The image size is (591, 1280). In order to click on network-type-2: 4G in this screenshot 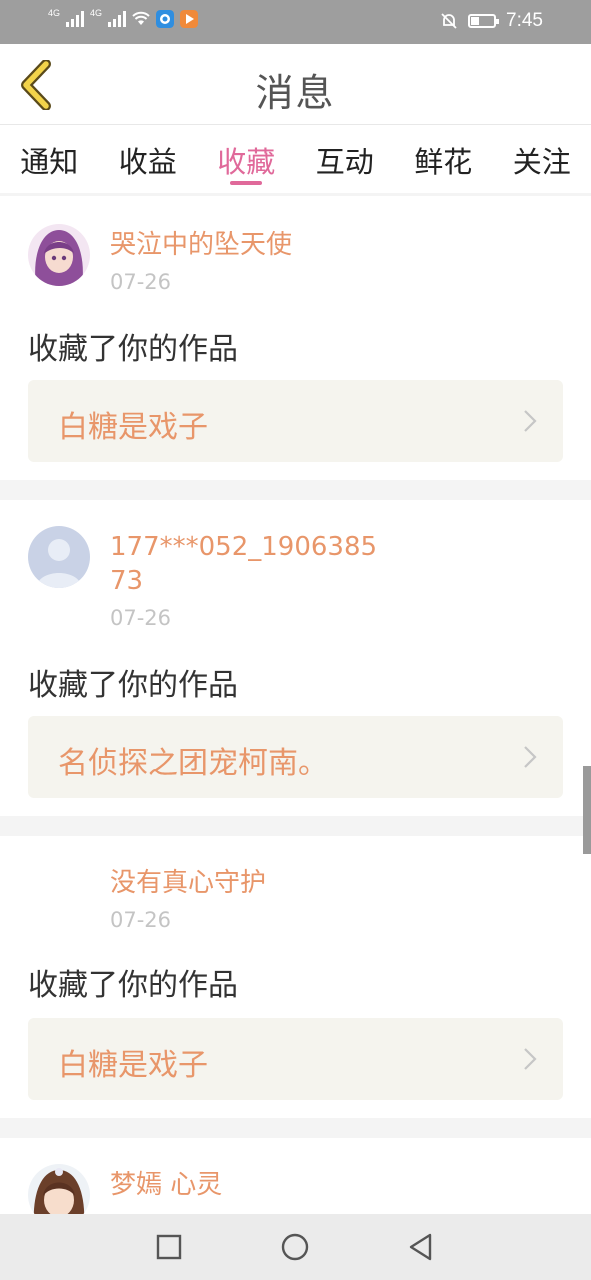, I will do `click(96, 12)`.